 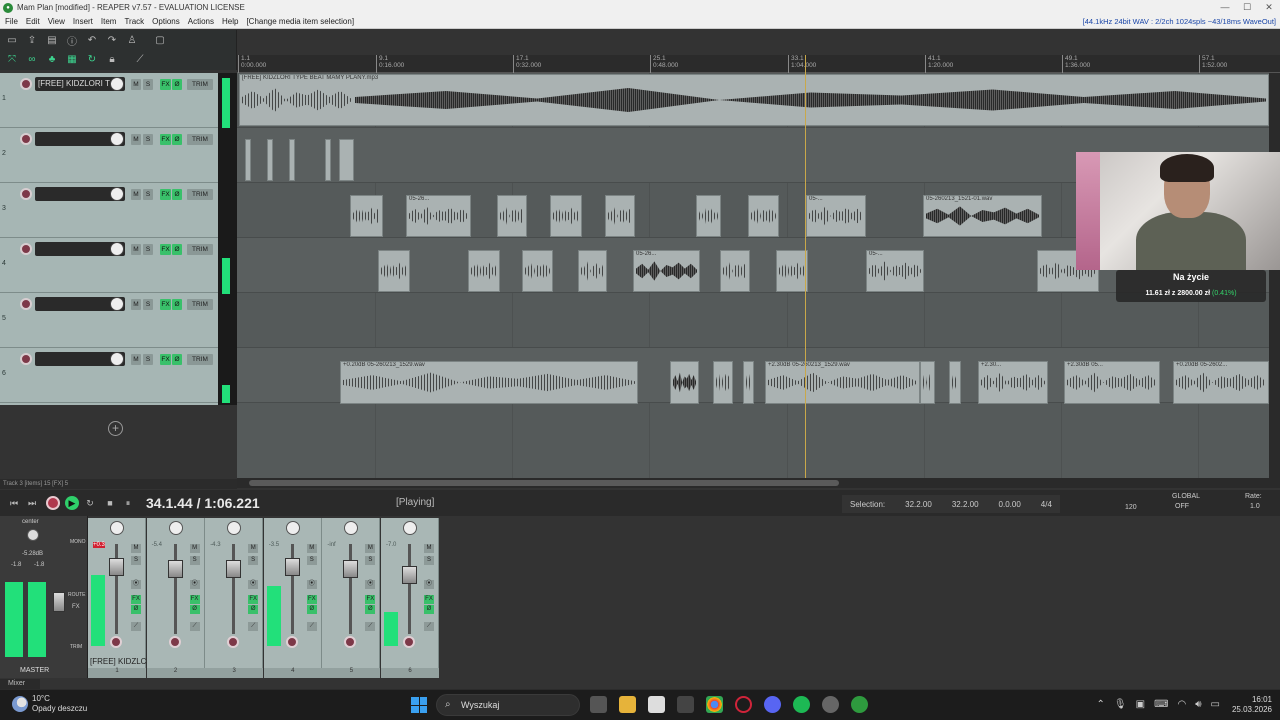 What do you see at coordinates (1186, 496) in the screenshot?
I see `global-automation-label: GLOBAL` at bounding box center [1186, 496].